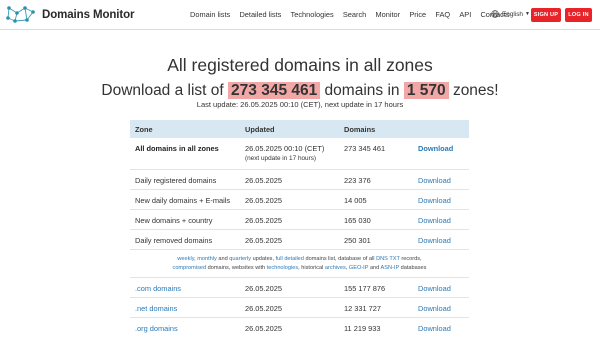 This screenshot has height=337, width=600. What do you see at coordinates (210, 14) in the screenshot?
I see `nav-domain-lists: Domain lists` at bounding box center [210, 14].